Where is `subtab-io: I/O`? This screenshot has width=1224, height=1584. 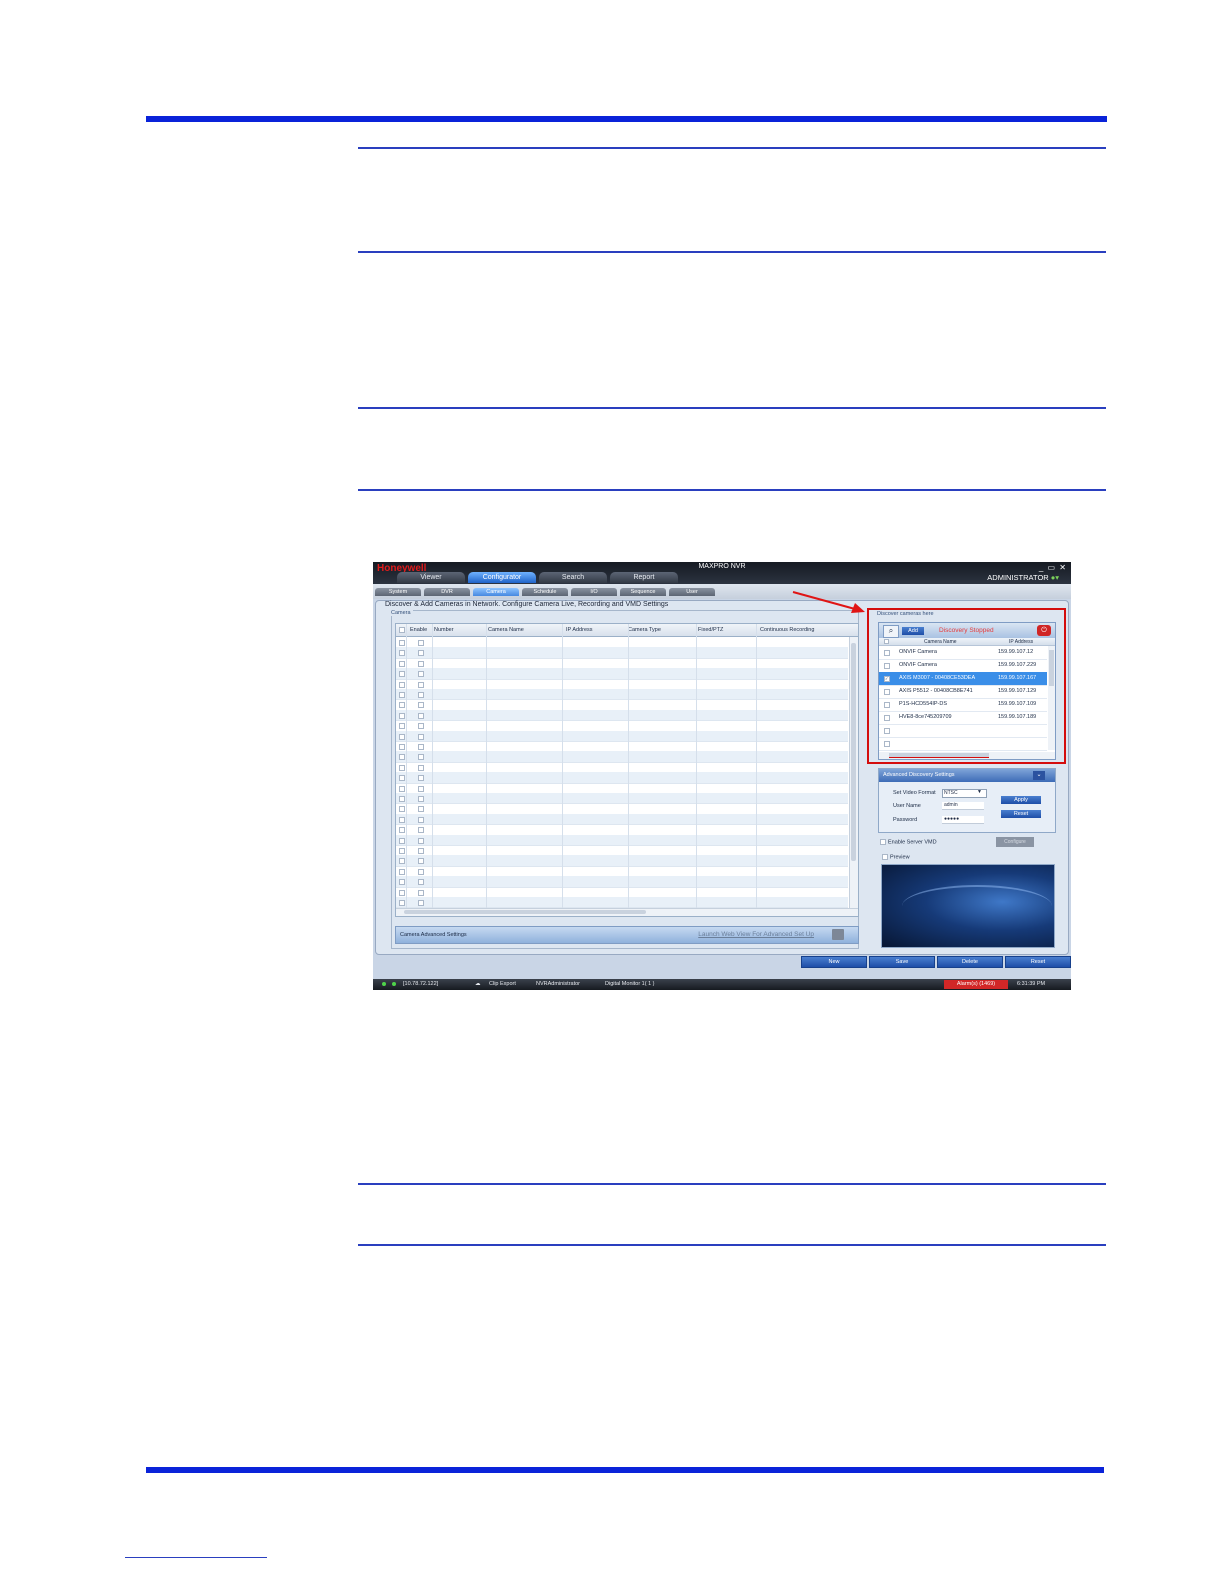 subtab-io: I/O is located at coordinates (594, 592).